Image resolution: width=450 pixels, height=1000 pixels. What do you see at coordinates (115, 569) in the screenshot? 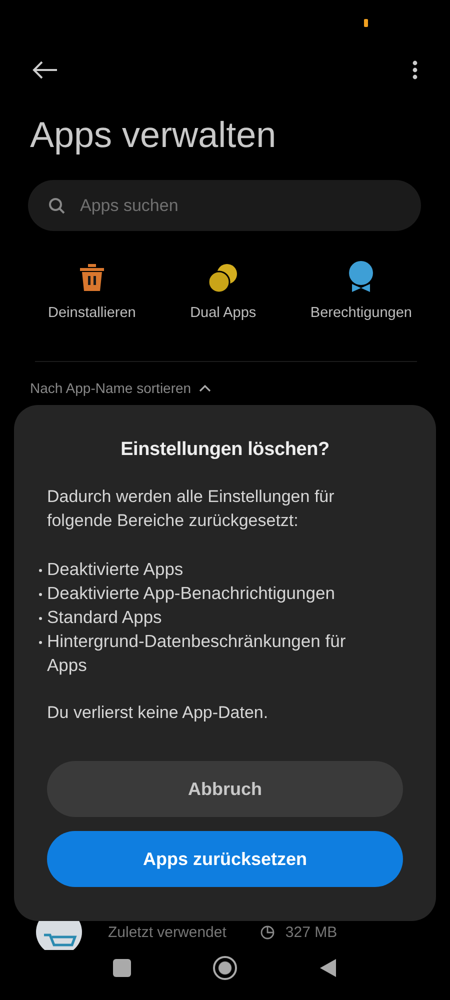
I see `list-item: Deaktivierte Apps` at bounding box center [115, 569].